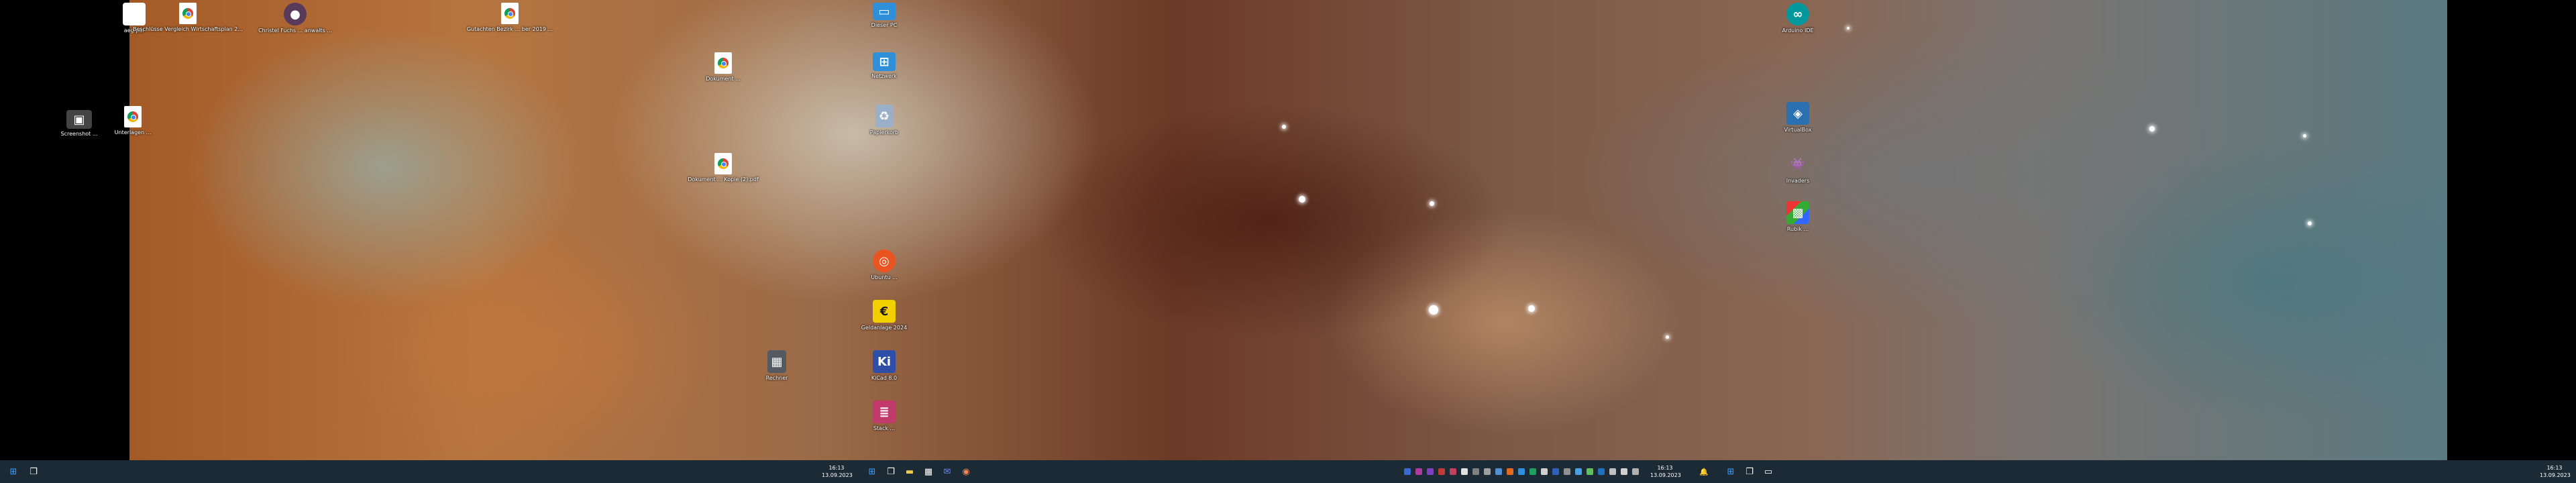 This screenshot has height=483, width=2576. Describe the element at coordinates (79, 119) in the screenshot. I see `image-thumbnail-icon: ▣` at that location.